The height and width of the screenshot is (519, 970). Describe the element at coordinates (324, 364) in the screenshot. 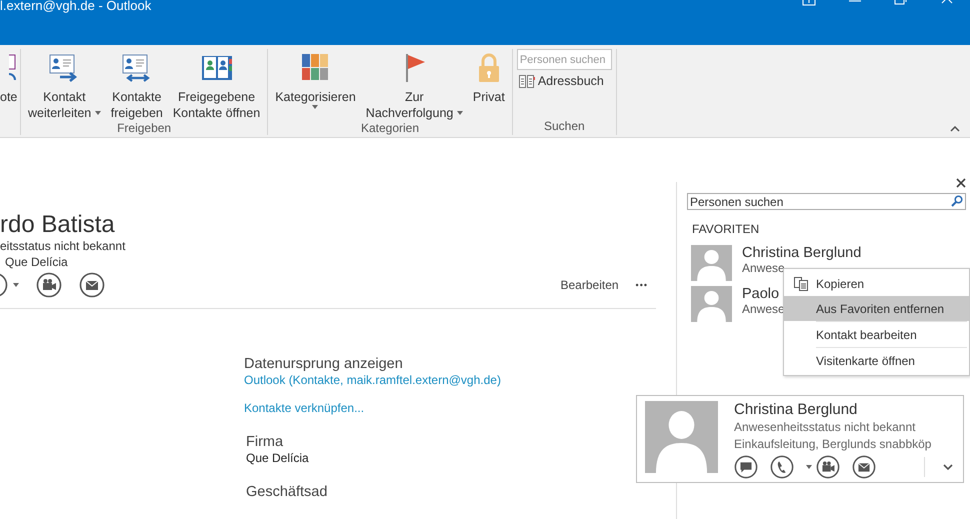

I see `section-heading: Datenursprung anzeigen` at that location.